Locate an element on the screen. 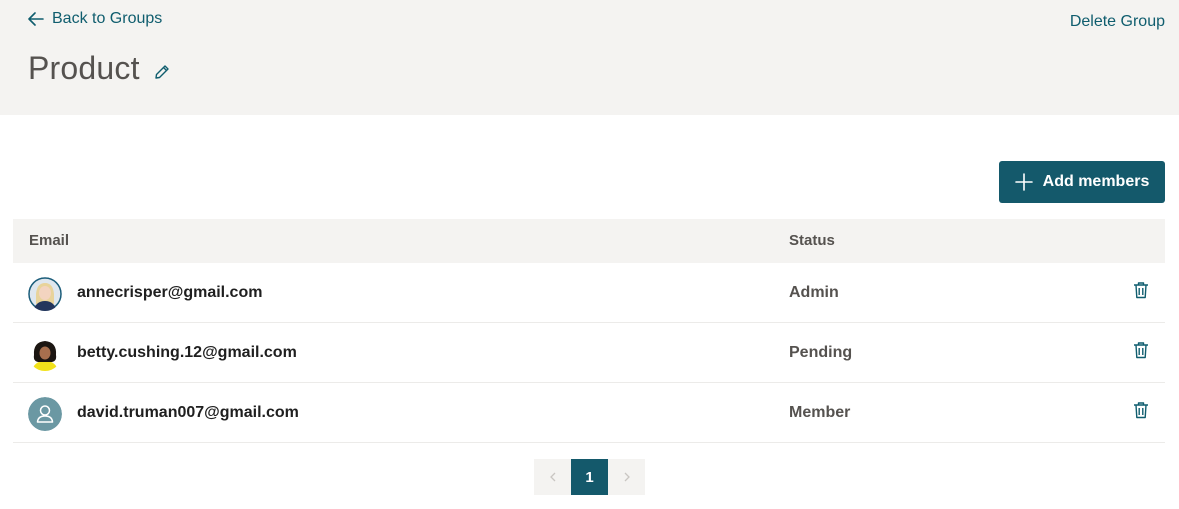 This screenshot has height=509, width=1179. add-members-button: Add members is located at coordinates (1082, 182).